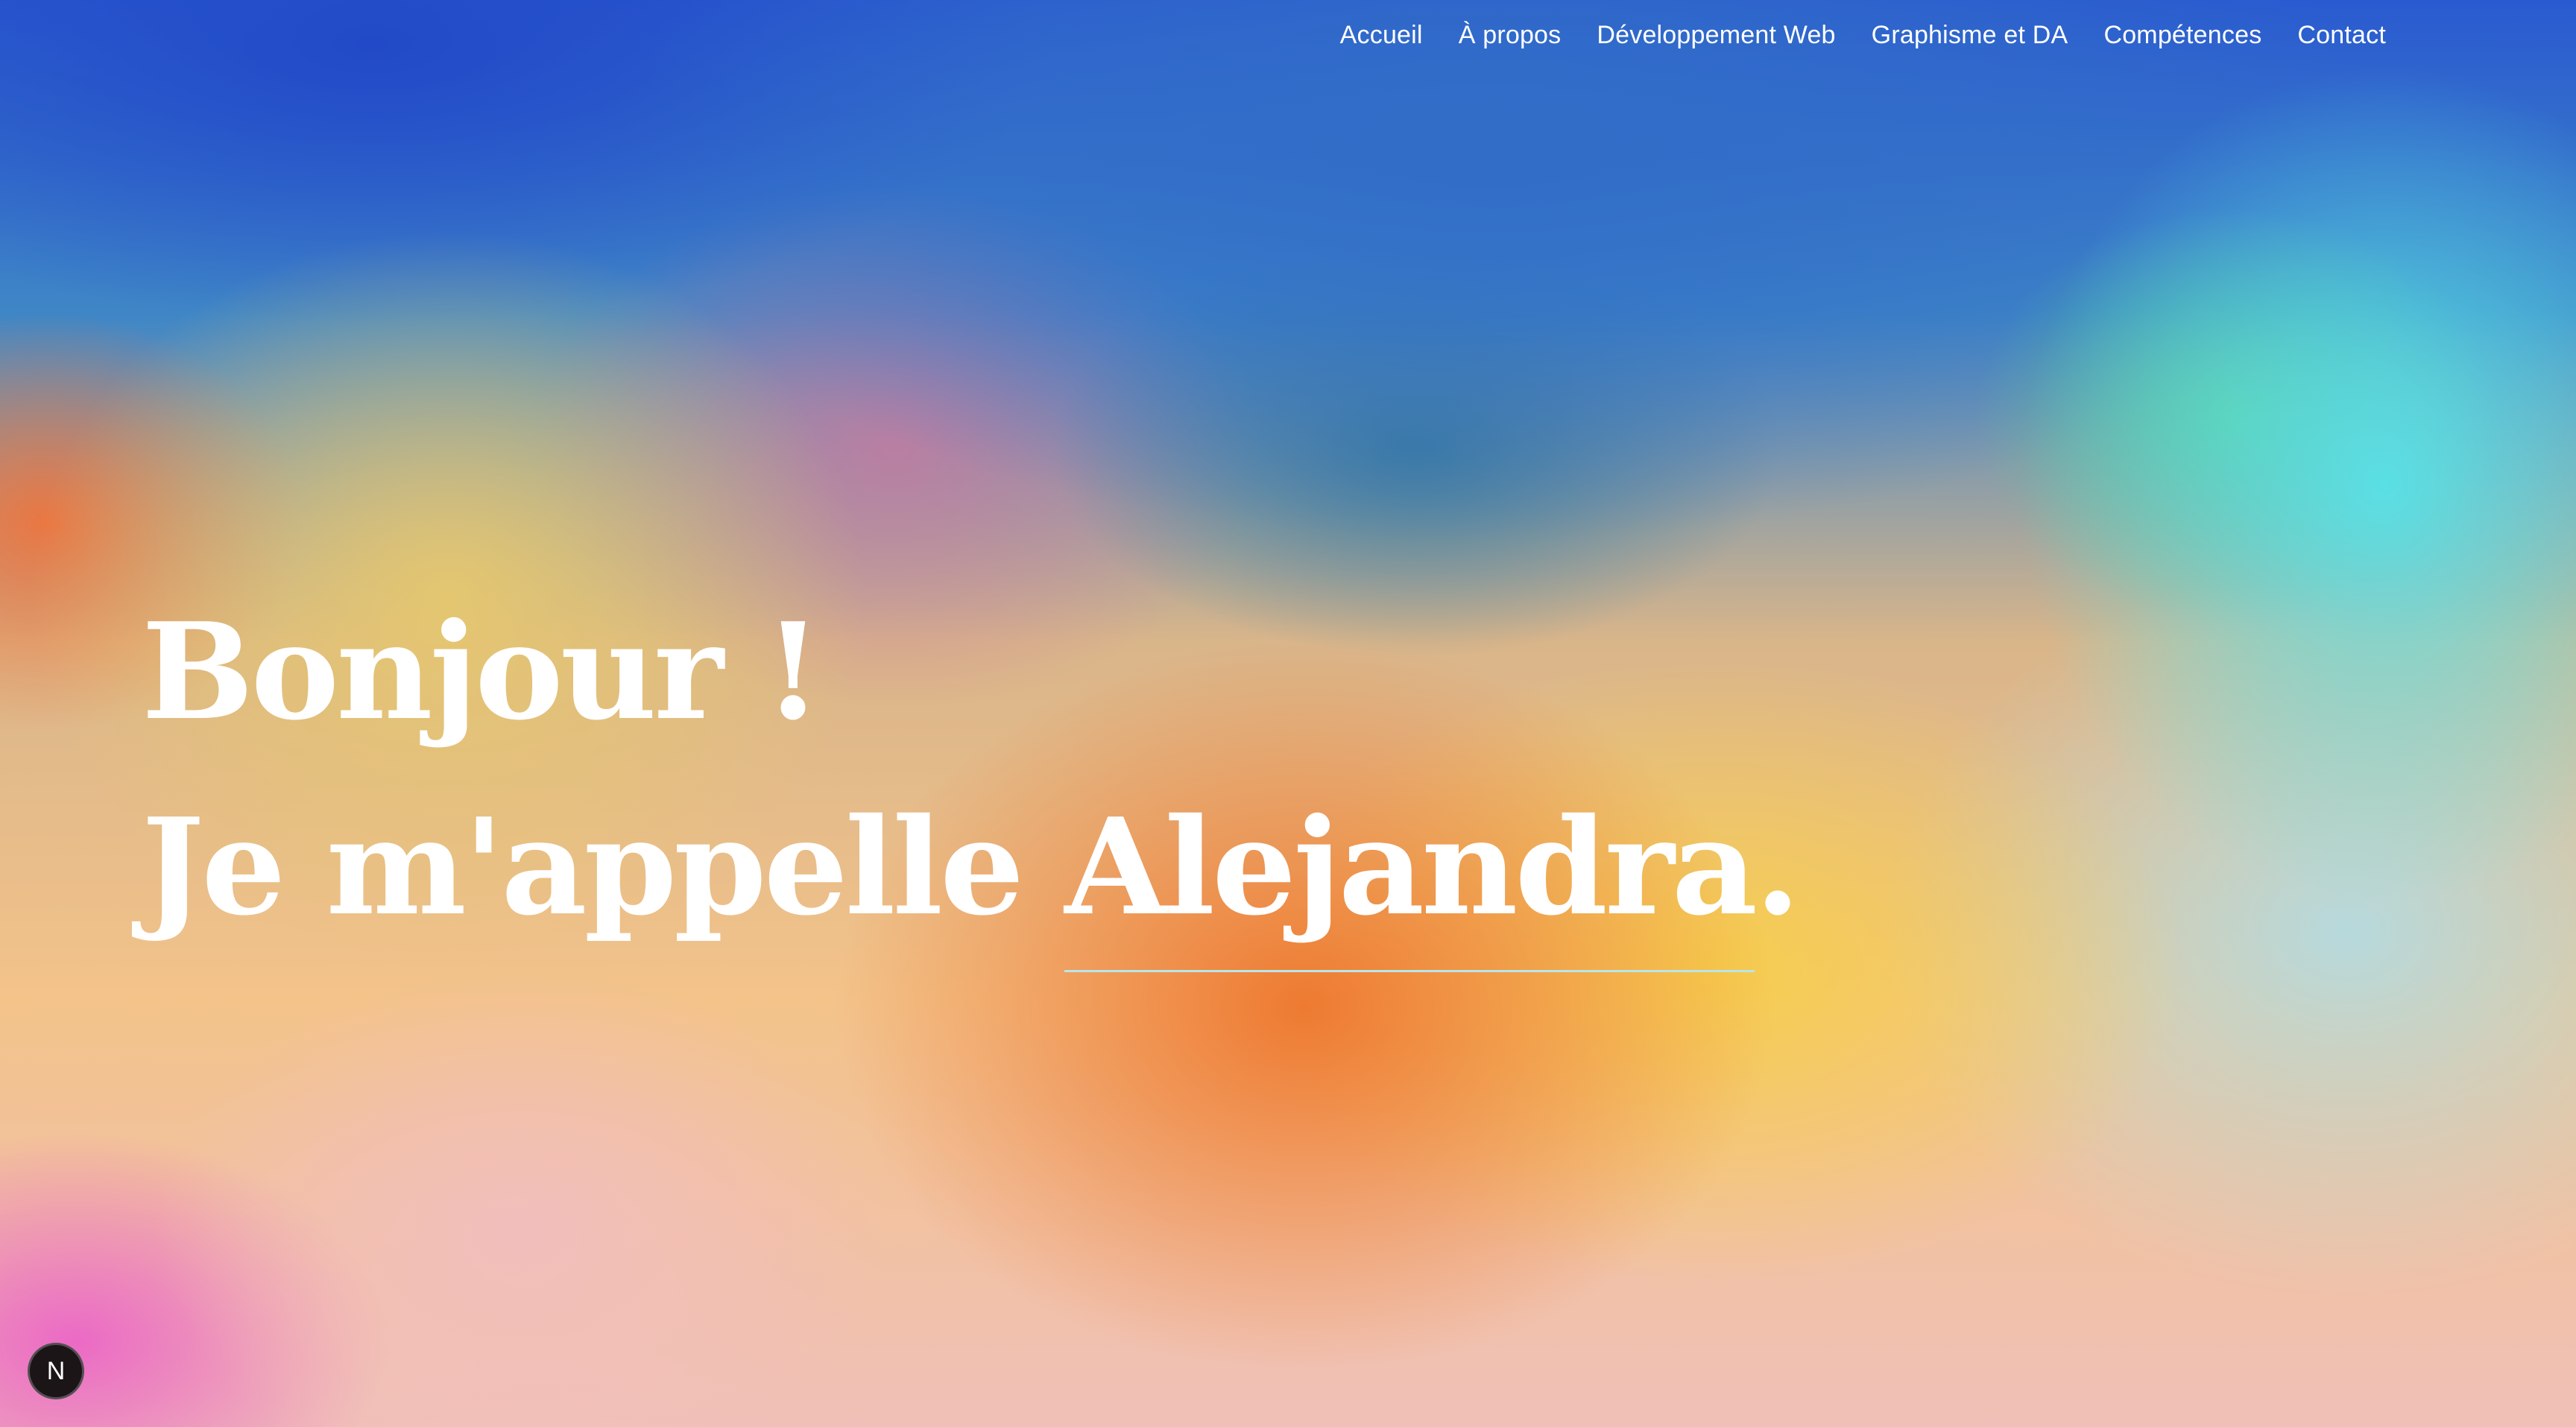  I want to click on badge-letter: N, so click(56, 1371).